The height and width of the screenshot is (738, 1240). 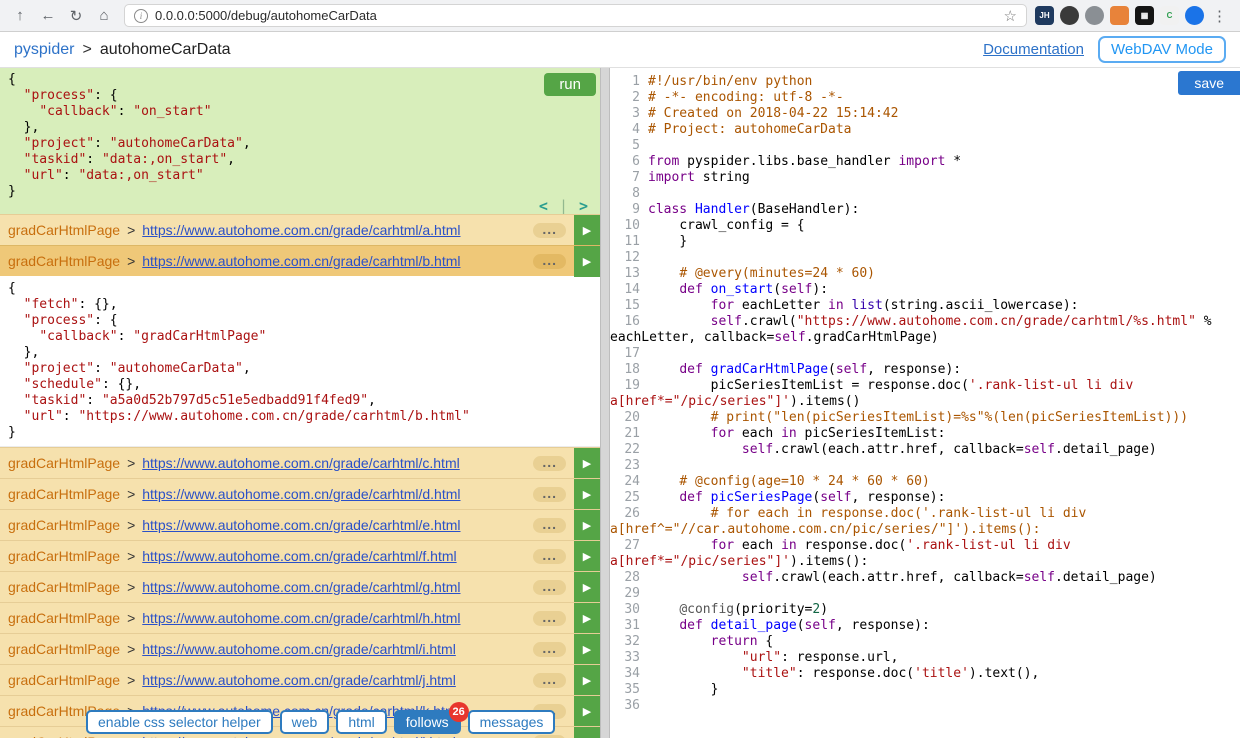 I want to click on html-tab-button: html, so click(x=361, y=722).